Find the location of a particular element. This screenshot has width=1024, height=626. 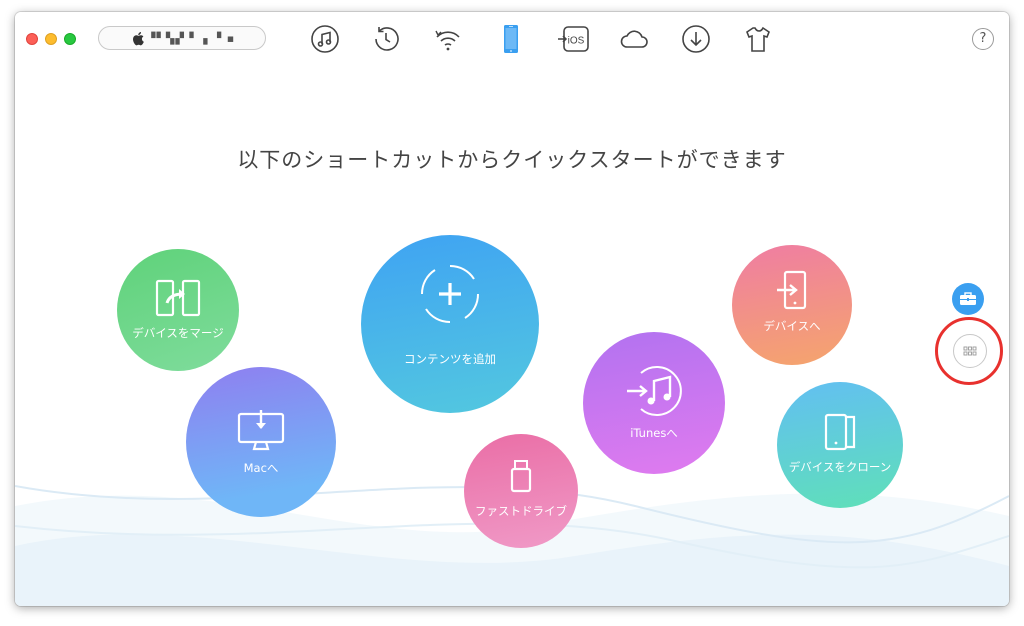

add-circle-icon is located at coordinates (450, 294).